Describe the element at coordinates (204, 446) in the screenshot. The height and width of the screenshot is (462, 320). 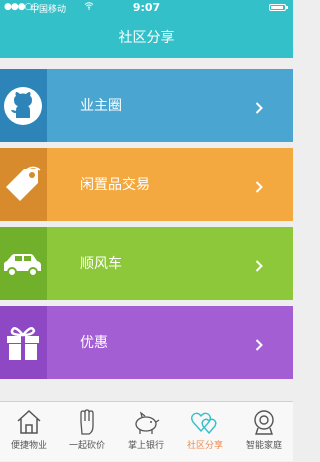
I see `tab-label: 社区分享` at that location.